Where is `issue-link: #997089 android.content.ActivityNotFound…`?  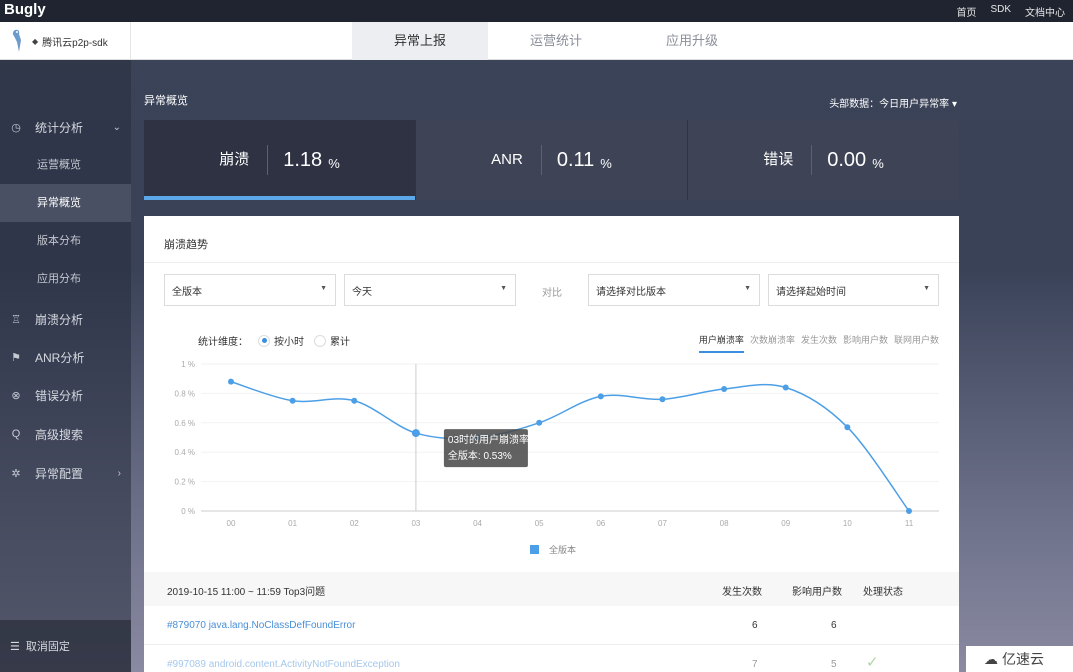
issue-link: #997089 android.content.ActivityNotFound… is located at coordinates (283, 664).